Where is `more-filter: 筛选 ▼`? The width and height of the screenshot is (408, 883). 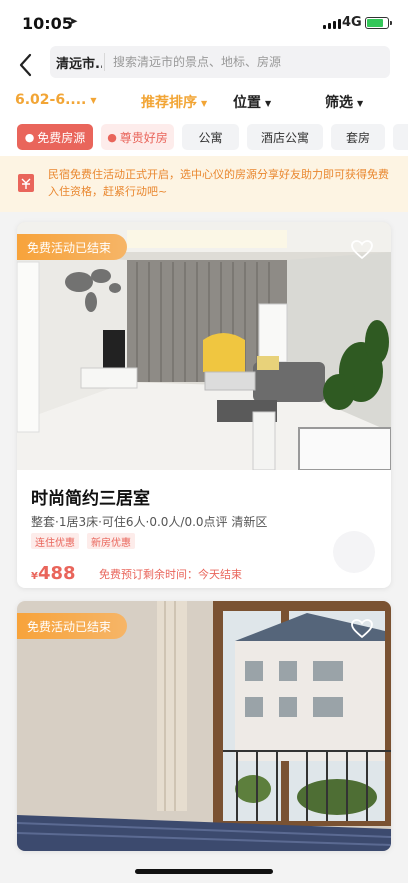 more-filter: 筛选 ▼ is located at coordinates (344, 102).